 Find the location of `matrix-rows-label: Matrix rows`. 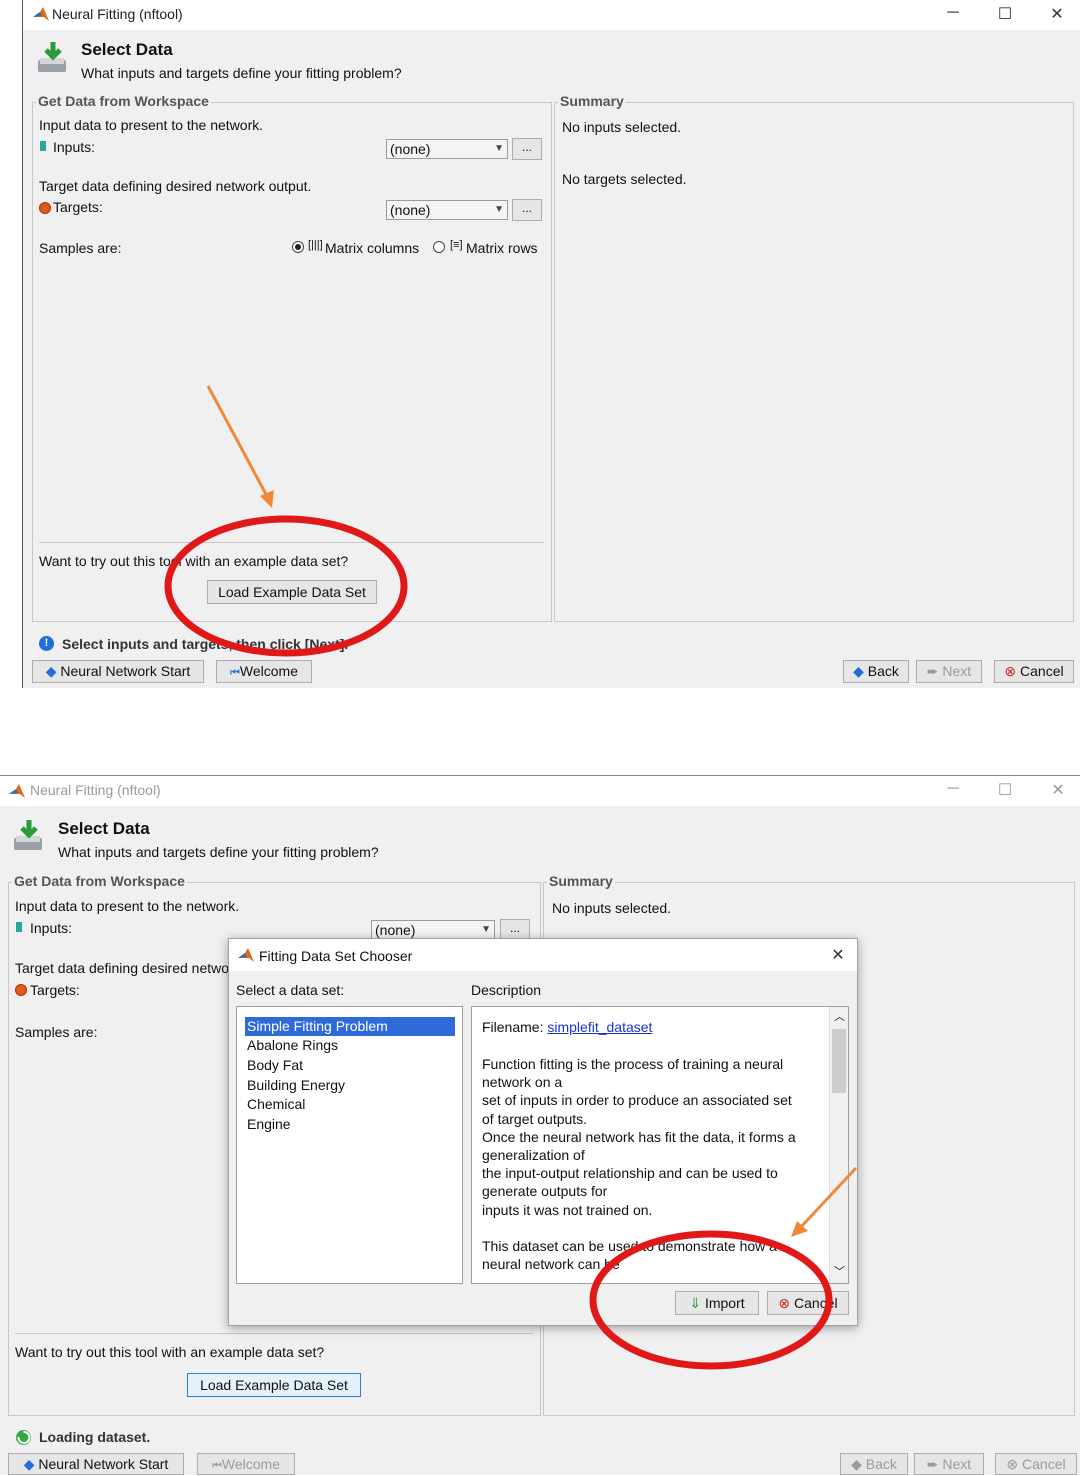

matrix-rows-label: Matrix rows is located at coordinates (502, 248).